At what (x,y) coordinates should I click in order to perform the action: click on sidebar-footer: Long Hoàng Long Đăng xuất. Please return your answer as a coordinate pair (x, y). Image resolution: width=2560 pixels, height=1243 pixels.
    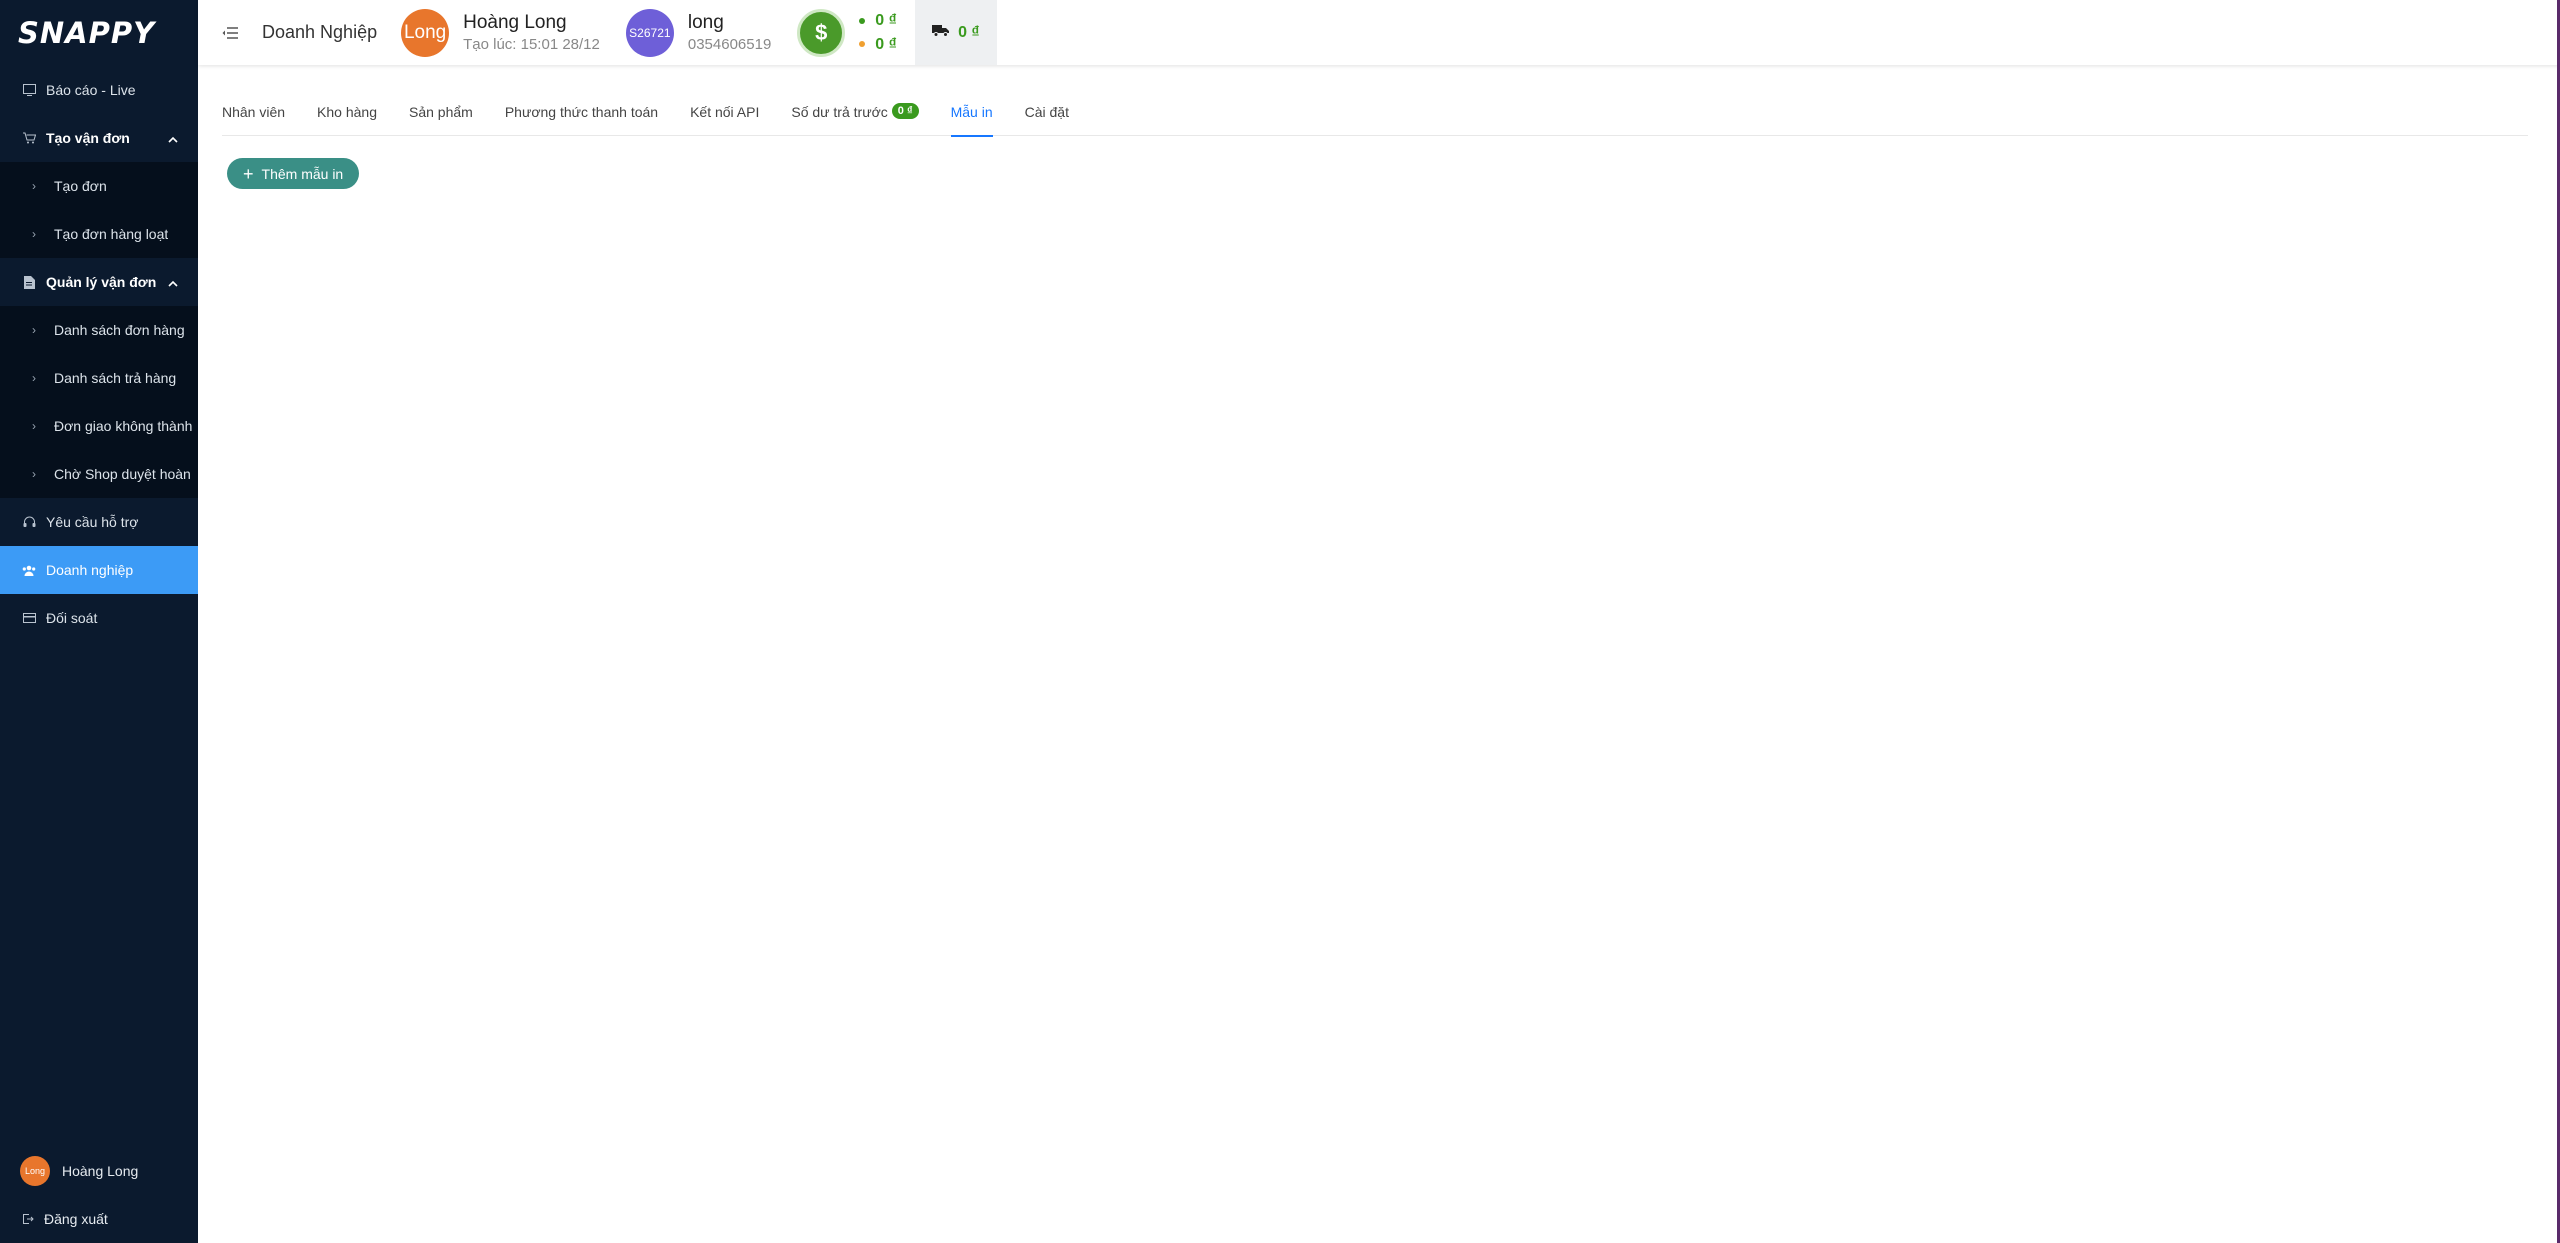
    Looking at the image, I should click on (99, 1195).